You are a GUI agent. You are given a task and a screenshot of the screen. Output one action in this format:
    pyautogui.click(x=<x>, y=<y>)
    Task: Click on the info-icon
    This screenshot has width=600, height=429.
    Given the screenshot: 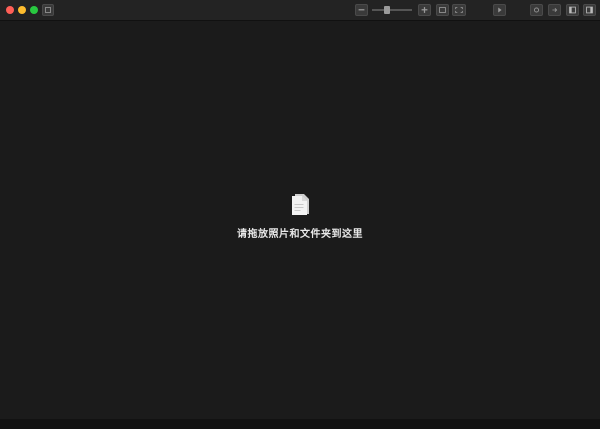 What is the action you would take?
    pyautogui.click(x=536, y=10)
    